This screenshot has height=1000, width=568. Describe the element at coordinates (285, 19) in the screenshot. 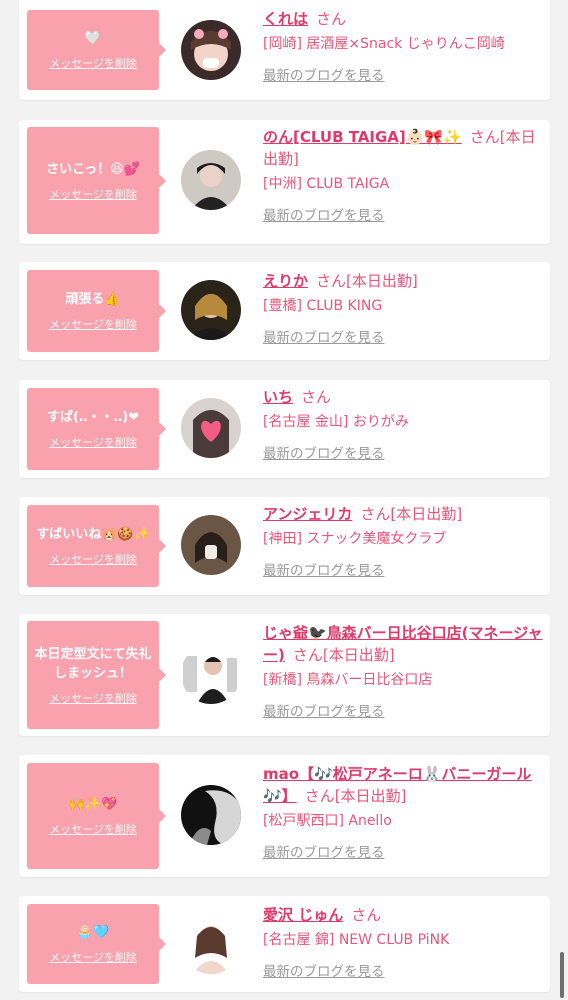

I see `cast-name-link: くれは` at that location.